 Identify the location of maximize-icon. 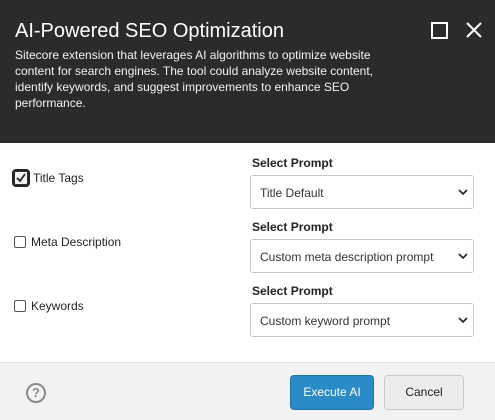
(439, 30).